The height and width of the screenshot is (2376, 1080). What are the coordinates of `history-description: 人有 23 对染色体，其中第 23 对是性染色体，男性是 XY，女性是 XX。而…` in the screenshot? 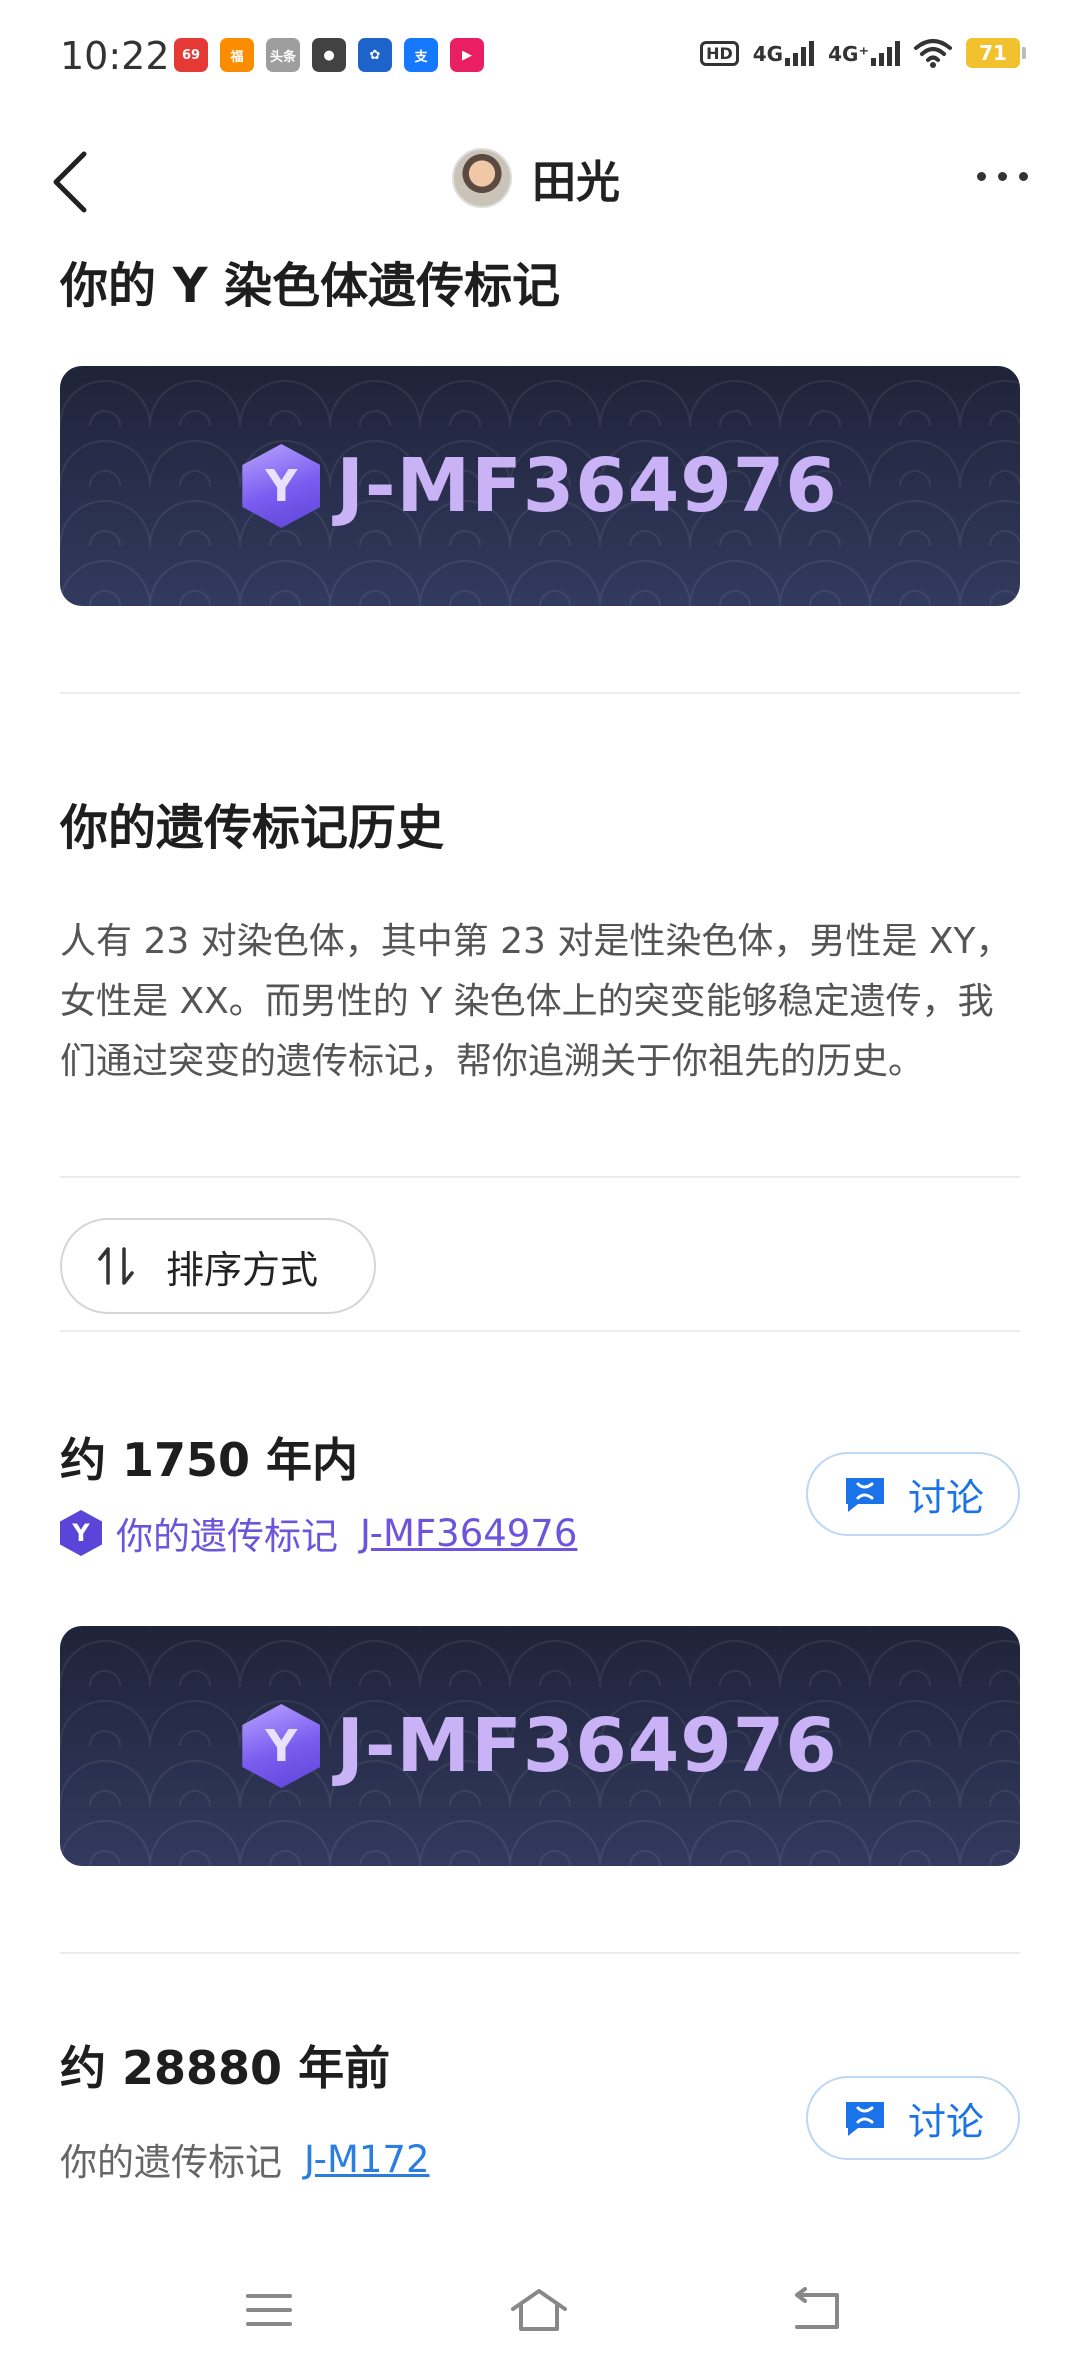 It's located at (536, 1001).